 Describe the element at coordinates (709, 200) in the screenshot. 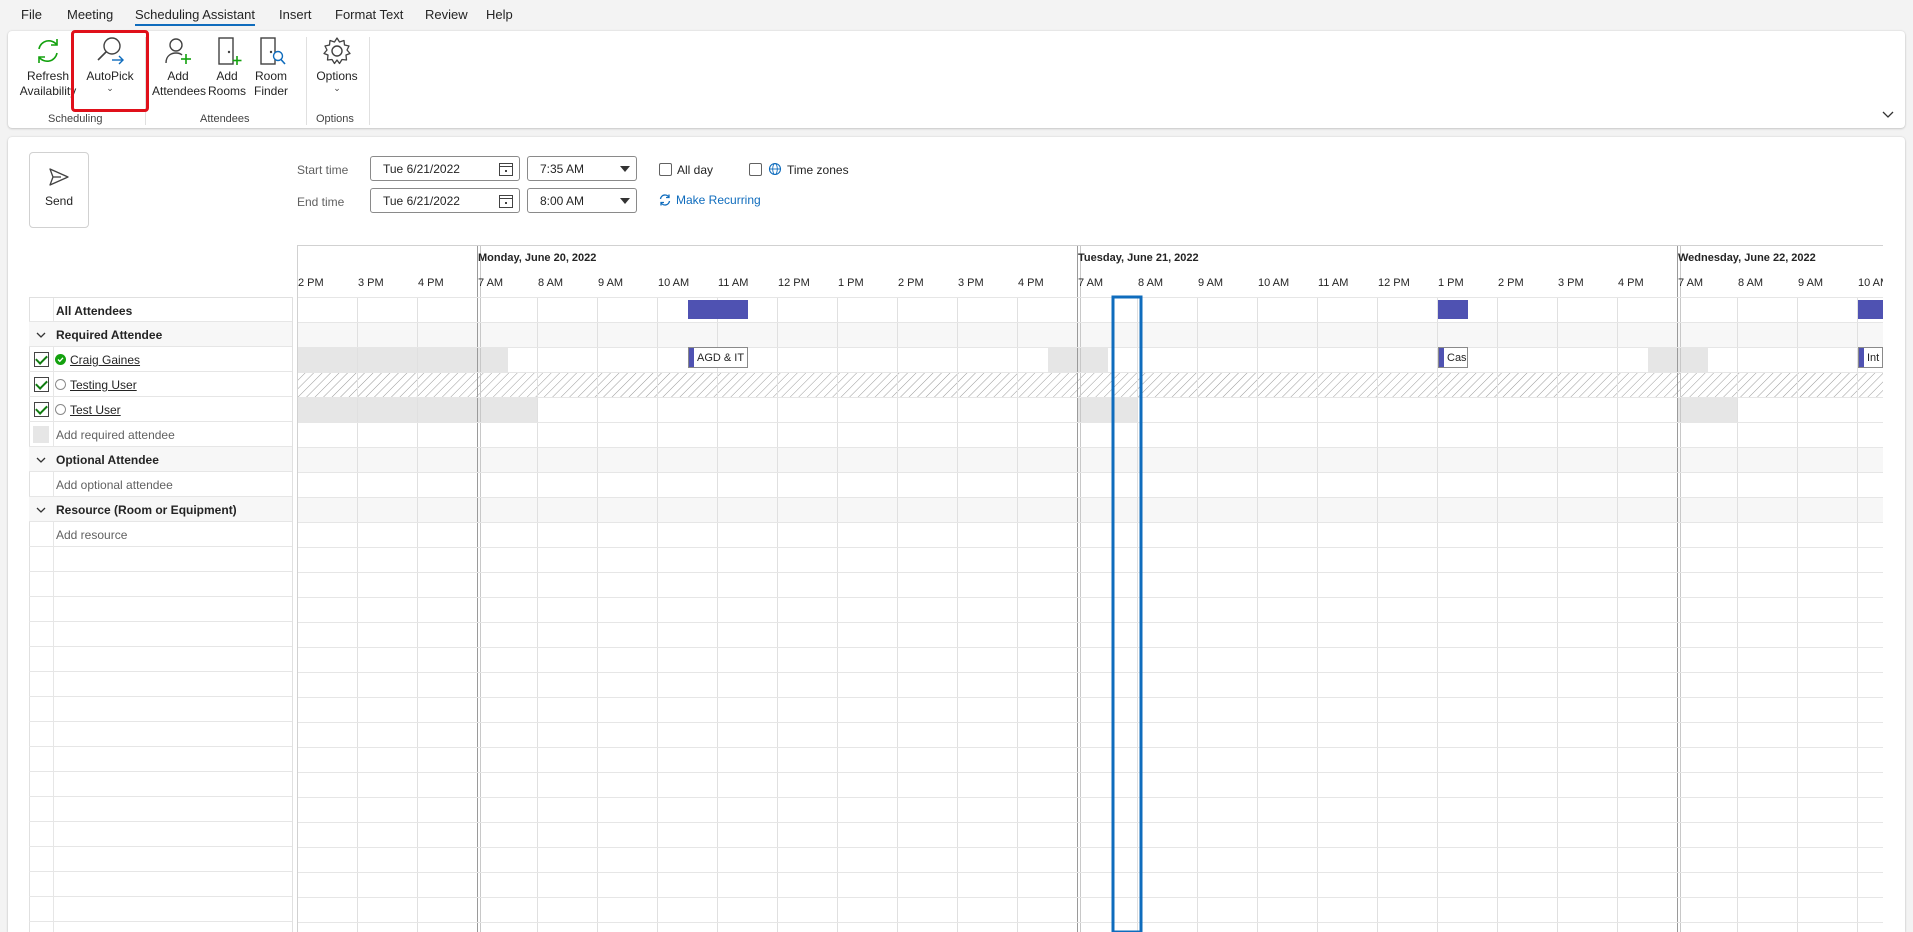

I see `make-recurring-link: Make Recurring` at that location.